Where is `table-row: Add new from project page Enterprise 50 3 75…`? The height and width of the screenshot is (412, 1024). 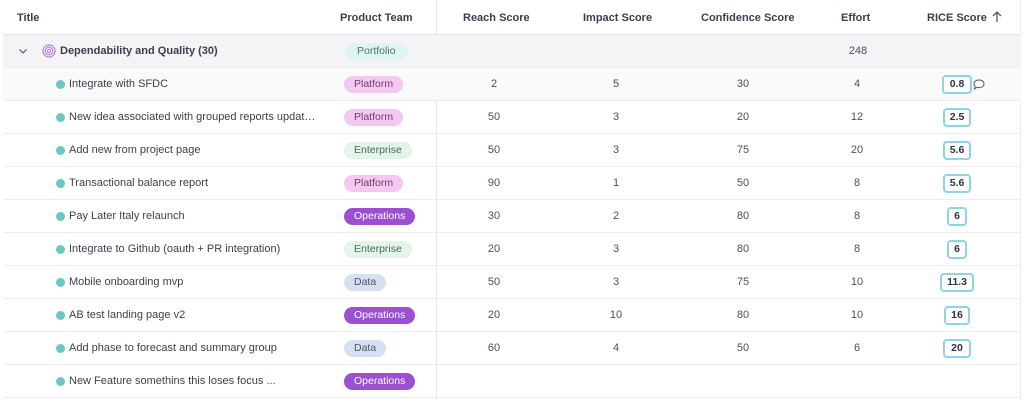 table-row: Add new from project page Enterprise 50 3 75… is located at coordinates (512, 150).